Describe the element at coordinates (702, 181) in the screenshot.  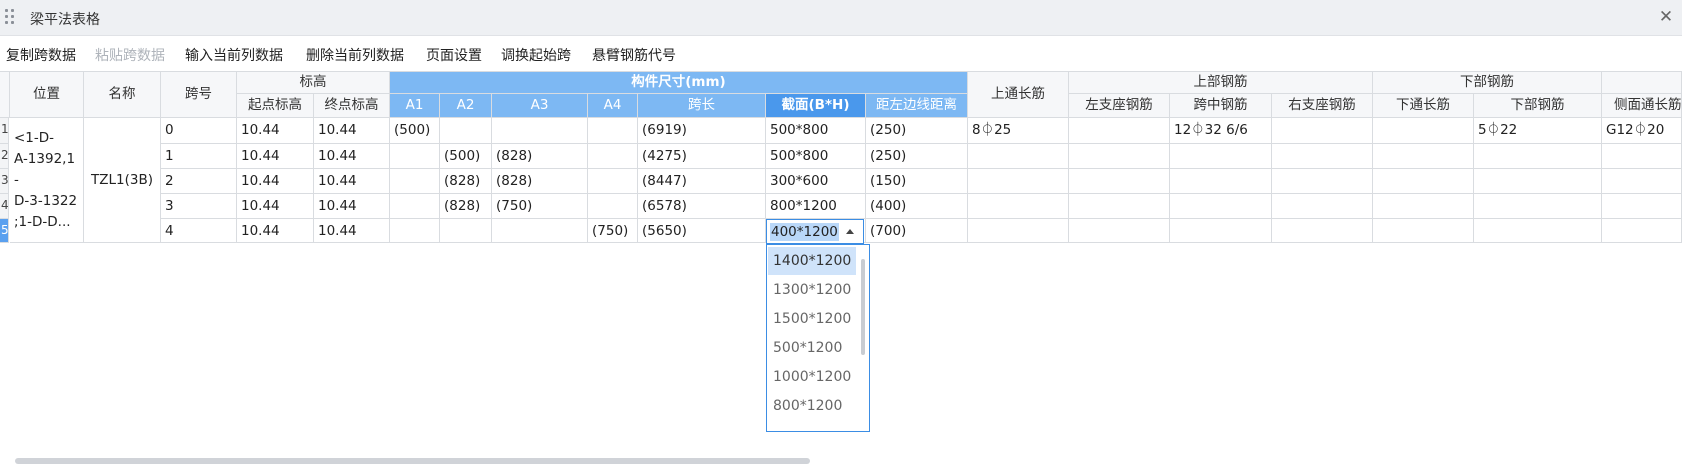
I see `cell-span-length: (8447)` at that location.